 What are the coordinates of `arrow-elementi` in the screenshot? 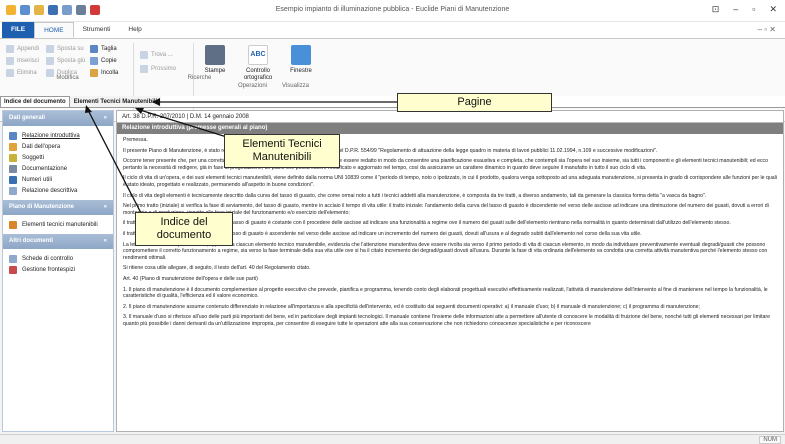 It's located at (185, 124).